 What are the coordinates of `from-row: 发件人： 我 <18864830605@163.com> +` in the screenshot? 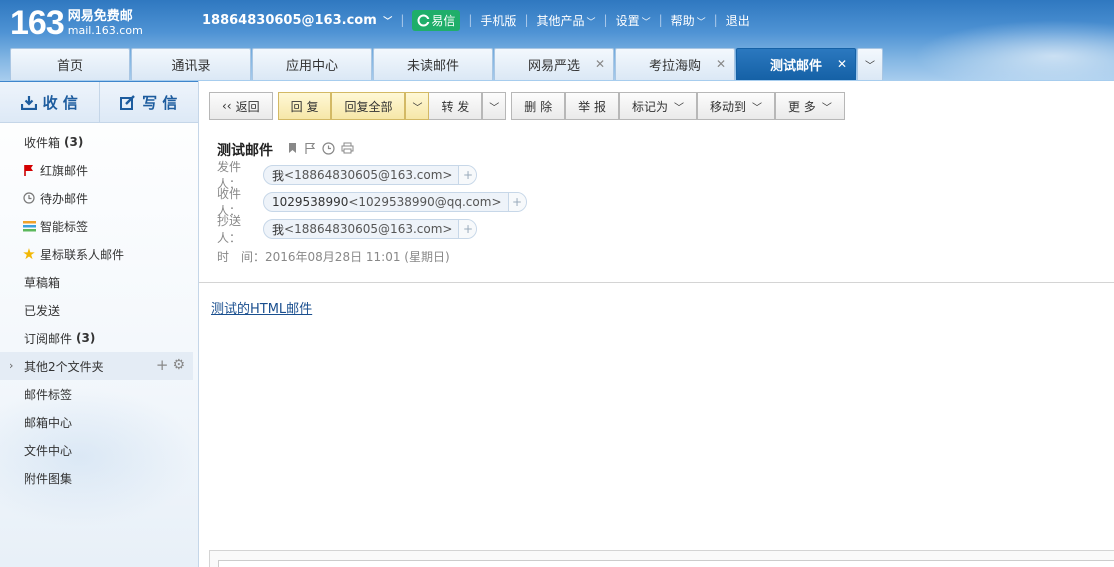 It's located at (372, 175).